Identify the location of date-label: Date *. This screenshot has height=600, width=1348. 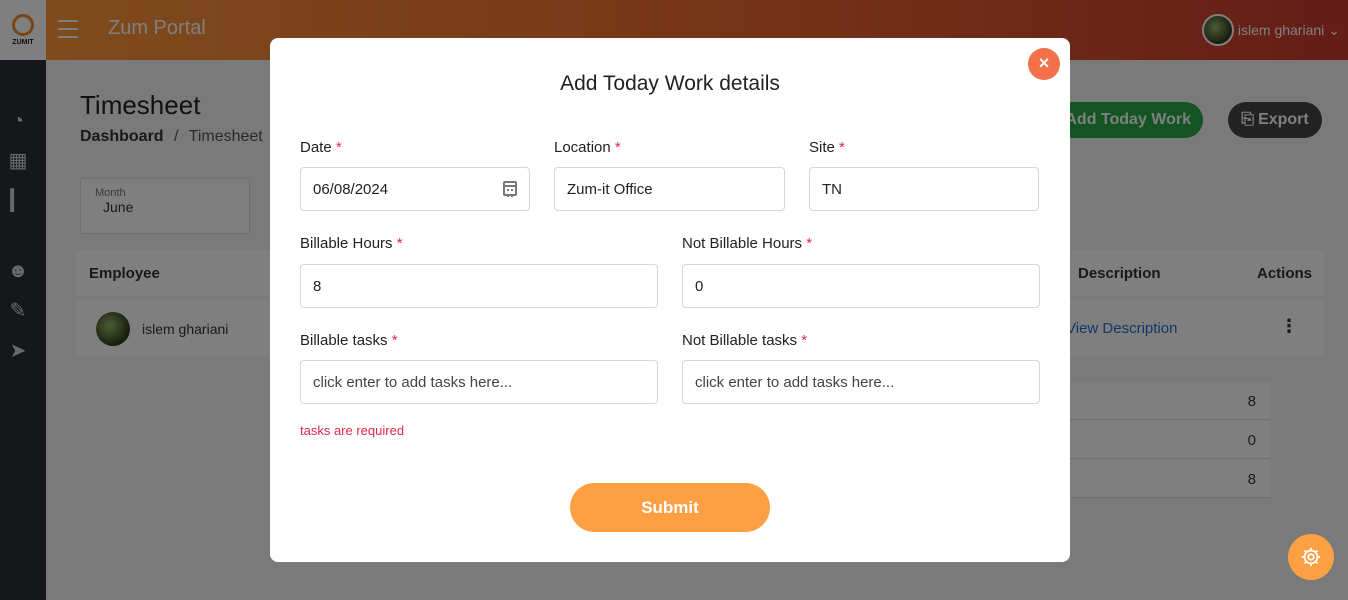
(321, 147).